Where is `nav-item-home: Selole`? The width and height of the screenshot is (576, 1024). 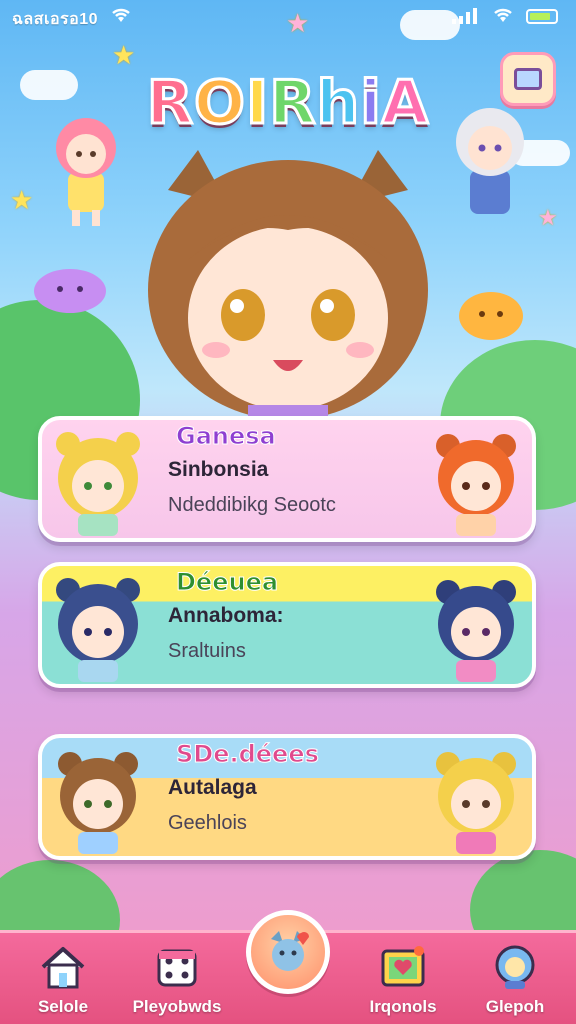
nav-item-home: Selole is located at coordinates (63, 978).